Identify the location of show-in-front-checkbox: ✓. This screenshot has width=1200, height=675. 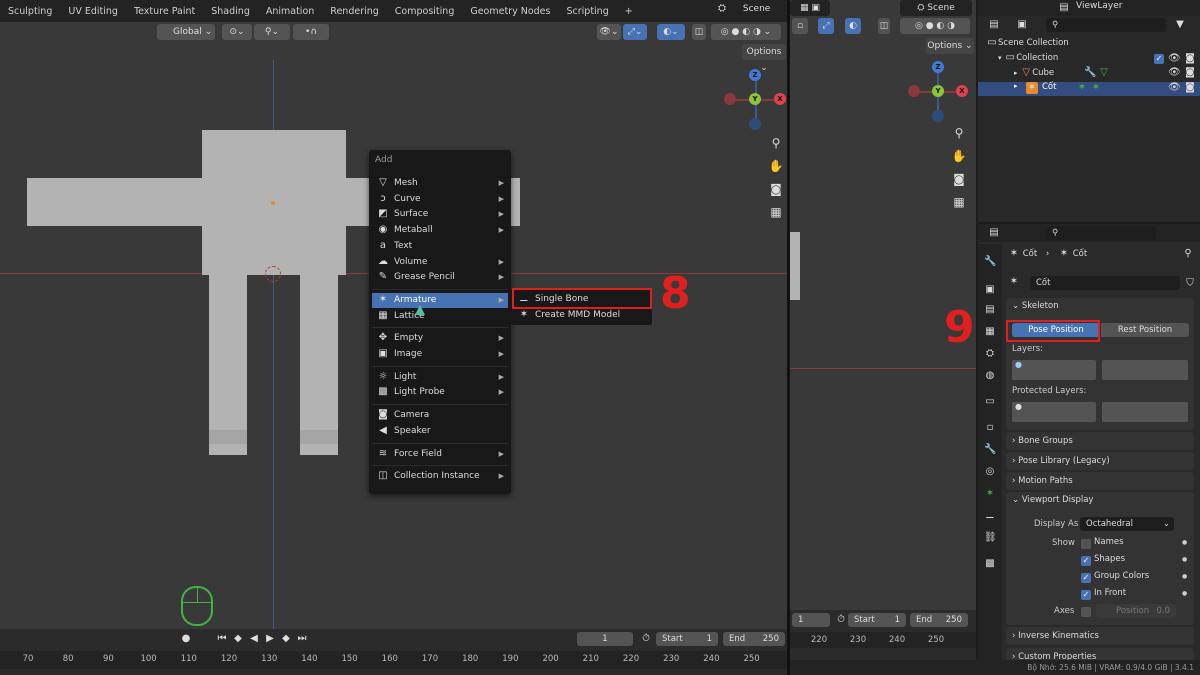
(1086, 595).